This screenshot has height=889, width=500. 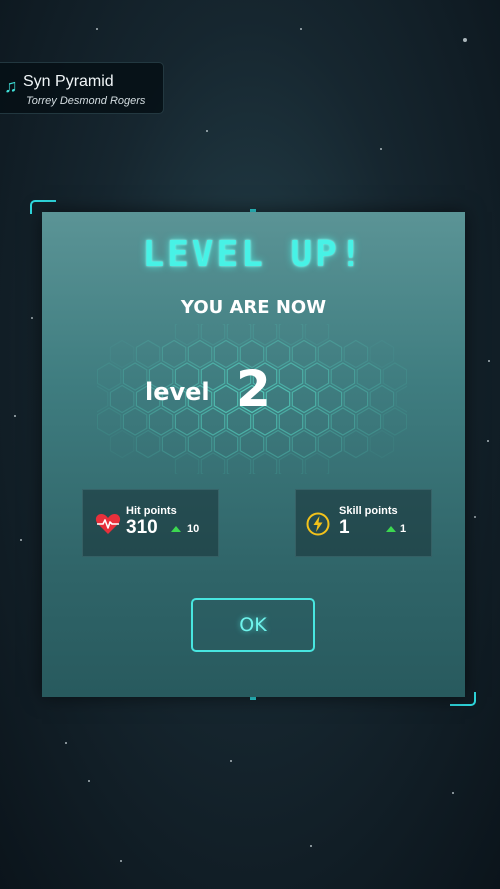 I want to click on lightning-bolt-icon, so click(x=318, y=524).